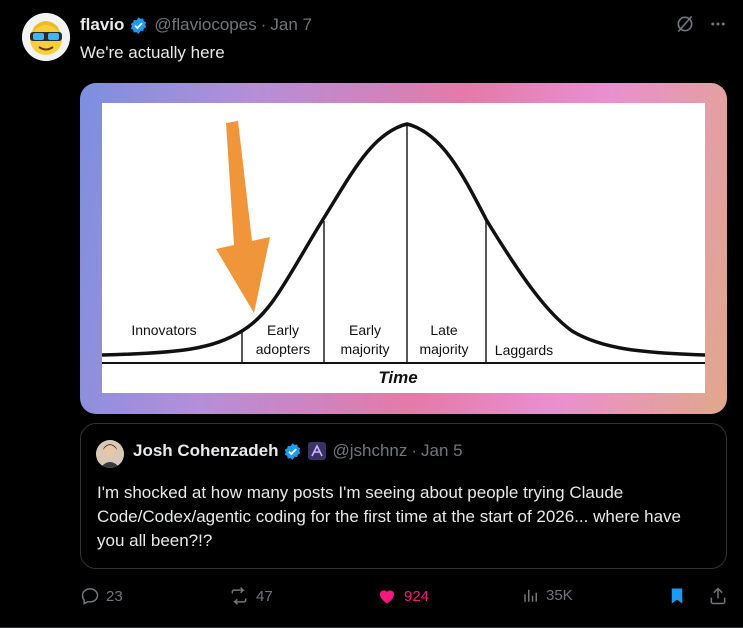  What do you see at coordinates (442, 451) in the screenshot?
I see `quote-date: Jan 5` at bounding box center [442, 451].